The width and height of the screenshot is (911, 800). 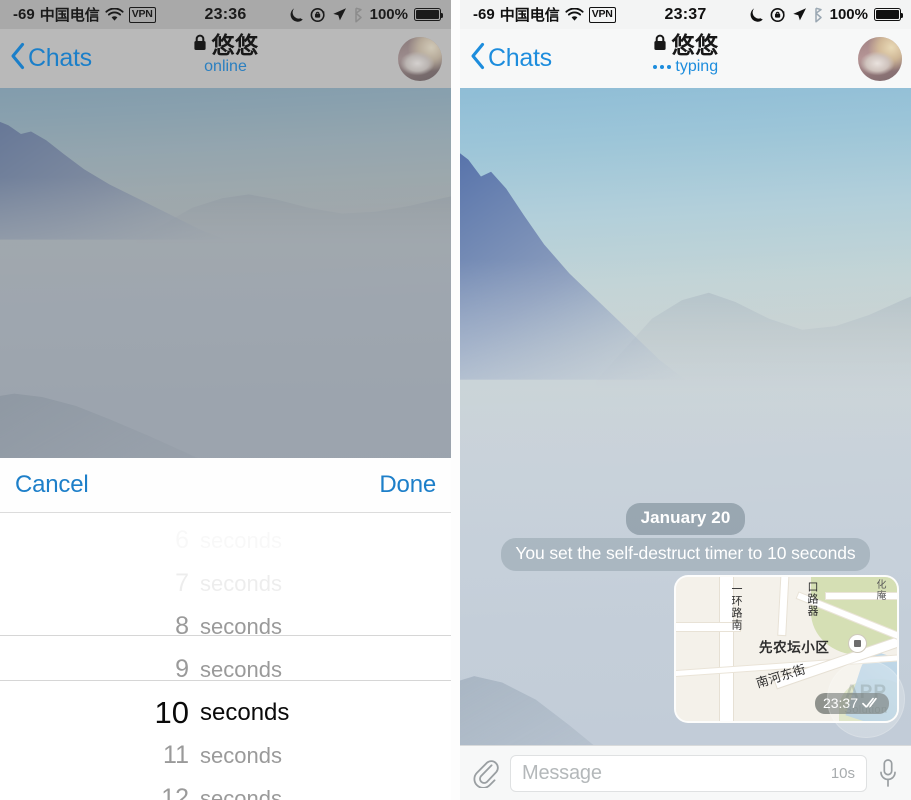 I want to click on picker-row: 10 seconds, so click(x=225, y=712).